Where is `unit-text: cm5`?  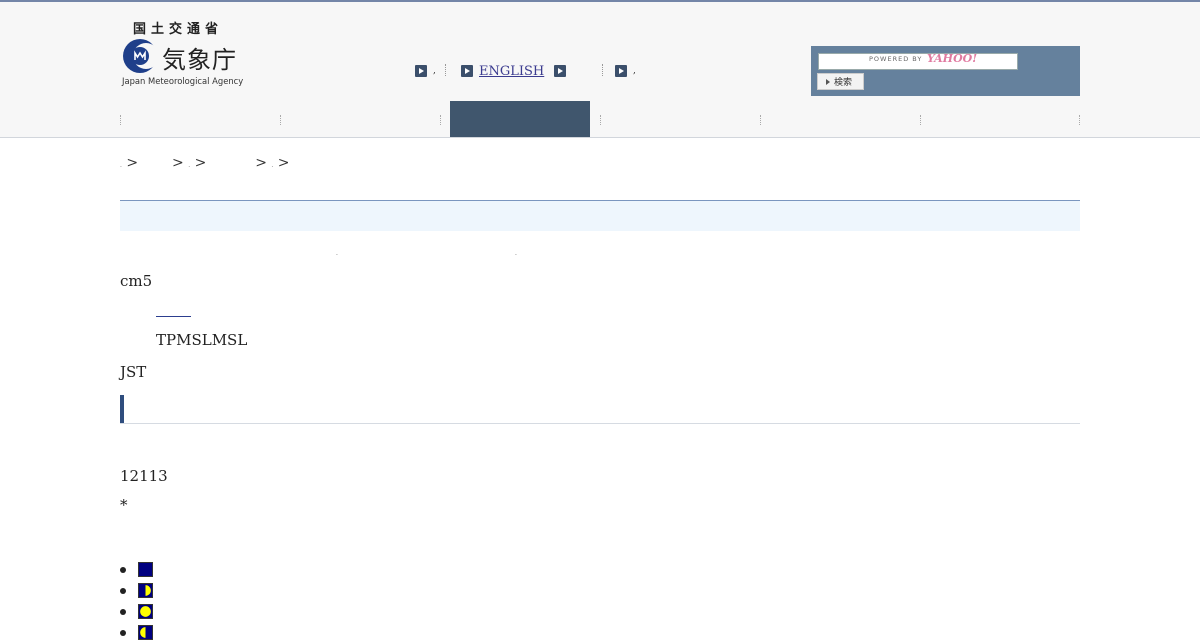 unit-text: cm5 is located at coordinates (136, 281).